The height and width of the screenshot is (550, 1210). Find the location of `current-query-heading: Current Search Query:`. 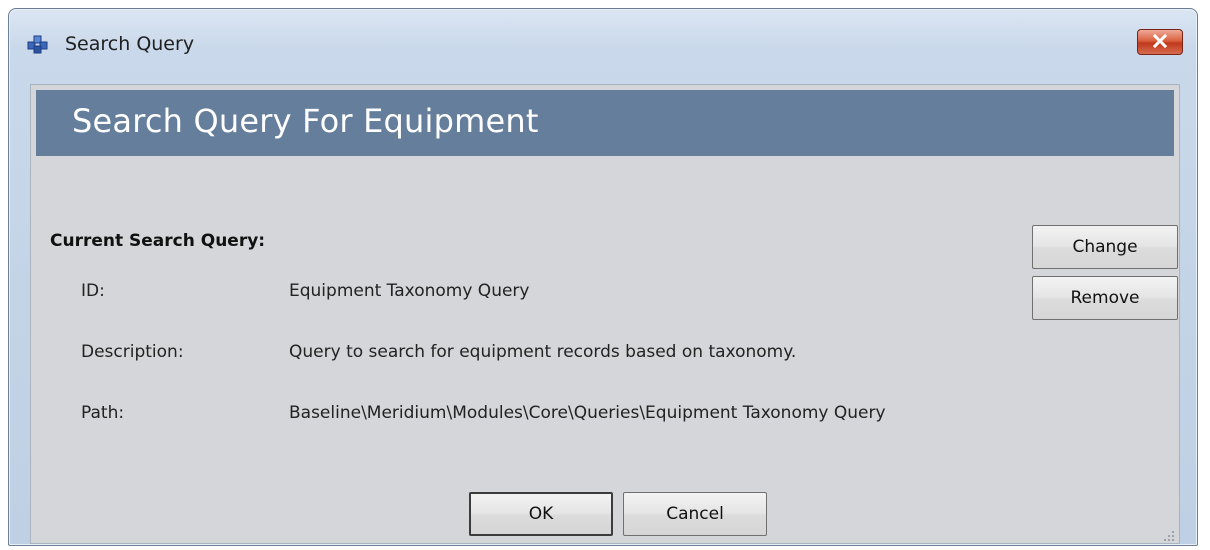

current-query-heading: Current Search Query: is located at coordinates (158, 241).